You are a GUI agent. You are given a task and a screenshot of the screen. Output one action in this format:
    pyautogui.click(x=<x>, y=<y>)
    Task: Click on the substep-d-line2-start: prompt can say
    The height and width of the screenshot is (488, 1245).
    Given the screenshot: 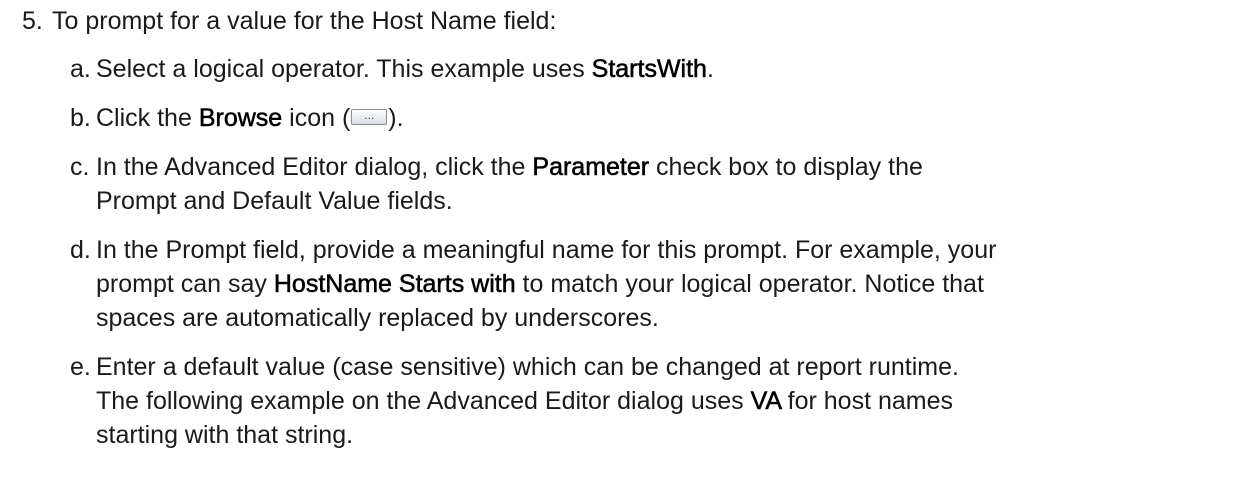 What is the action you would take?
    pyautogui.click(x=185, y=284)
    